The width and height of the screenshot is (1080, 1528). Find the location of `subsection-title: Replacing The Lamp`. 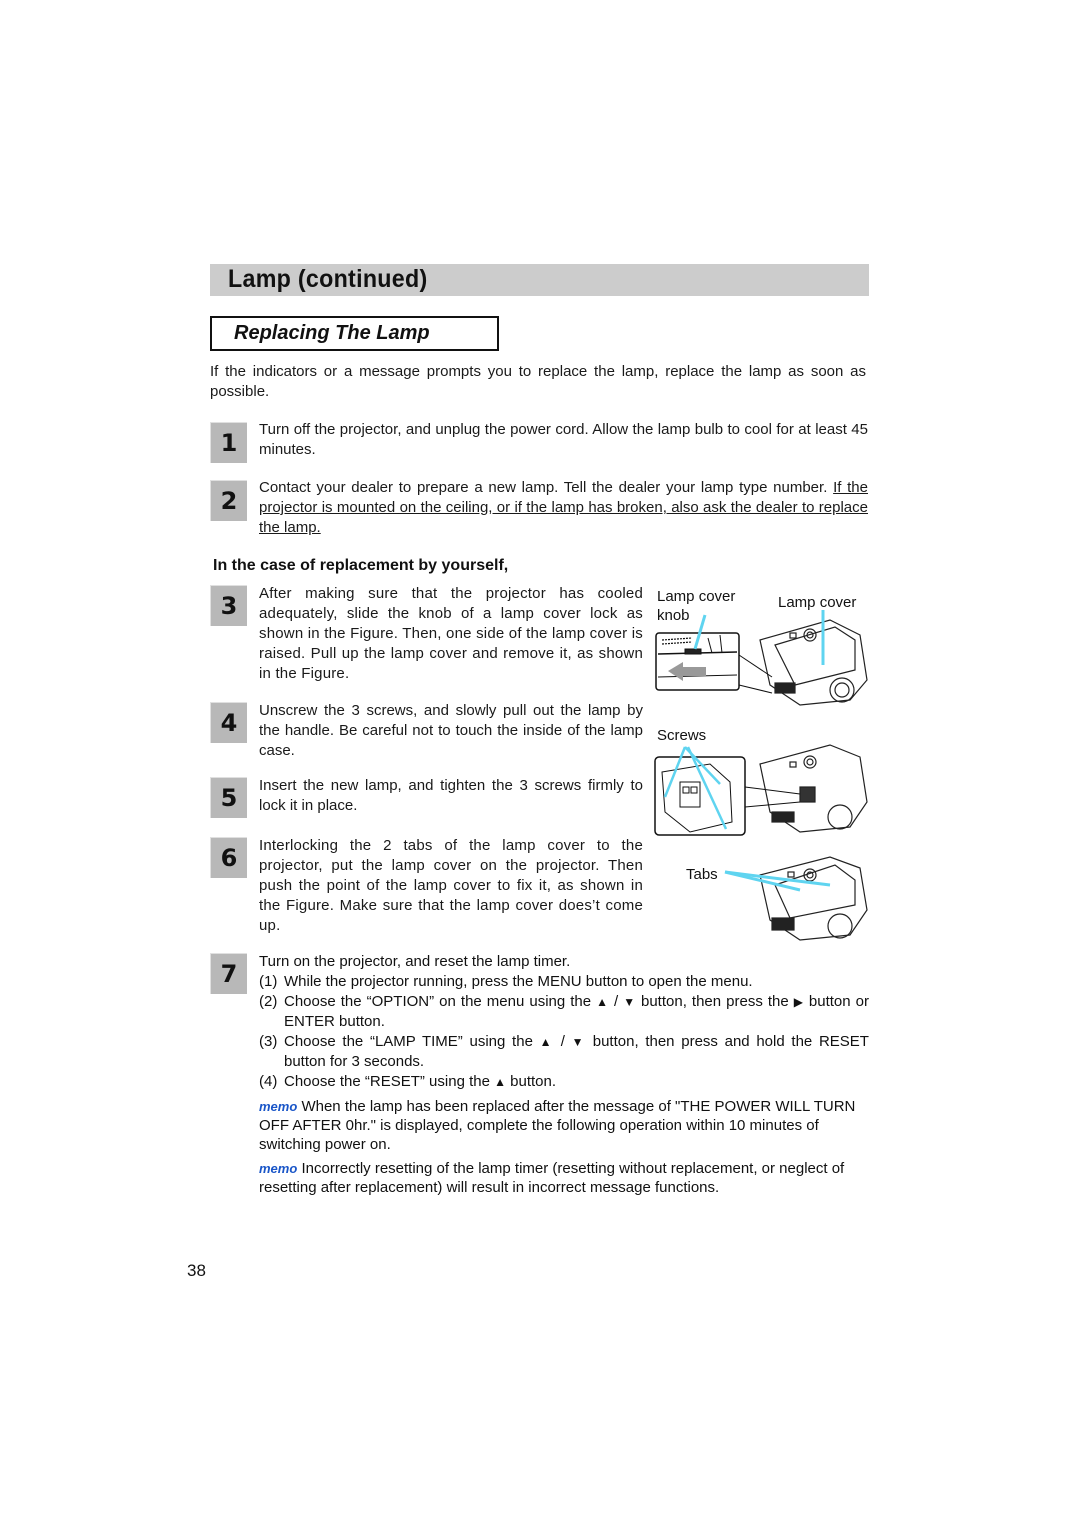

subsection-title: Replacing The Lamp is located at coordinates (332, 333).